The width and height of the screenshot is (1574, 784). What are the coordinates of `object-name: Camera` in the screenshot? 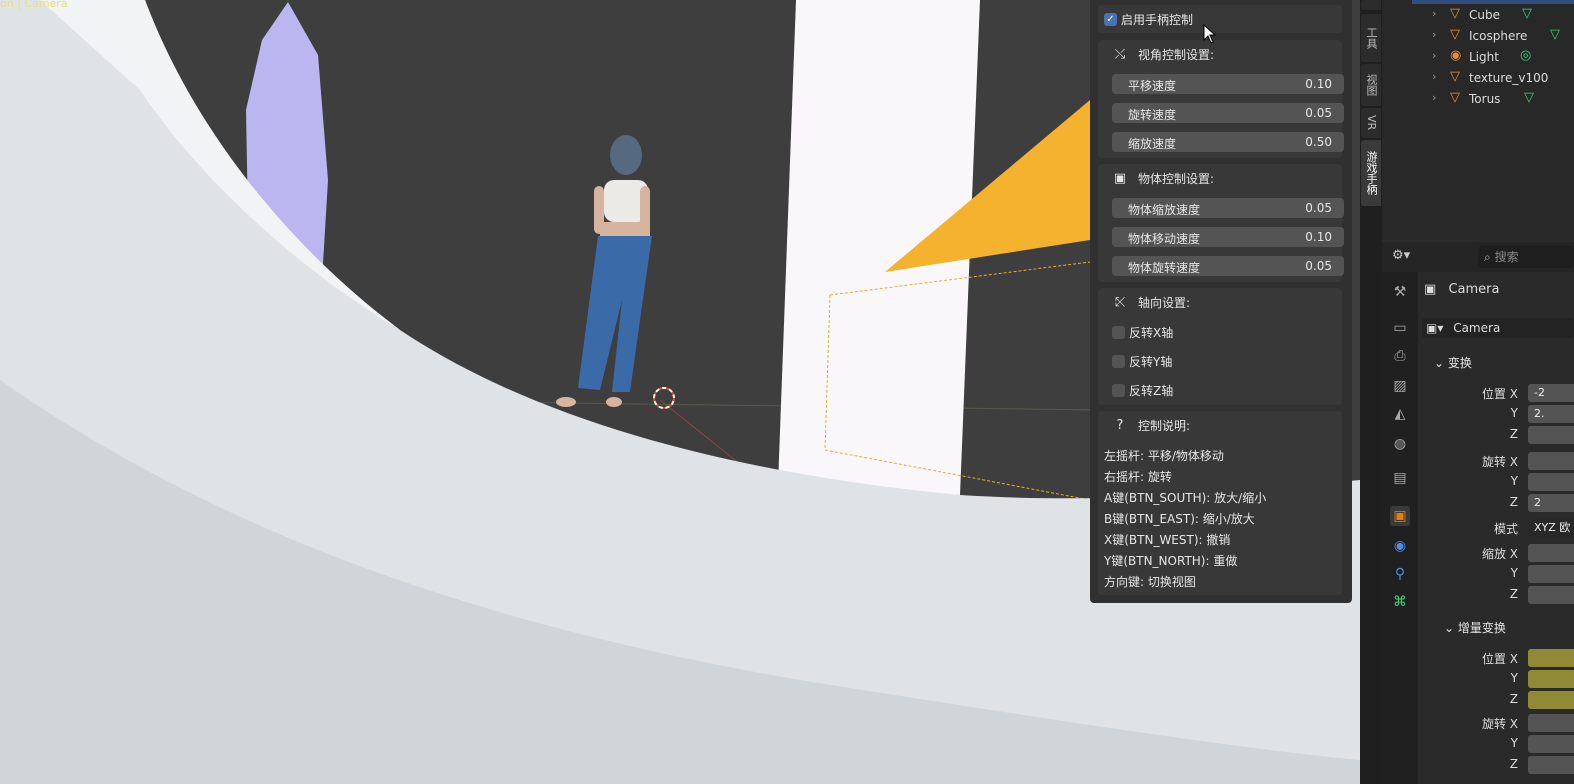 It's located at (1474, 289).